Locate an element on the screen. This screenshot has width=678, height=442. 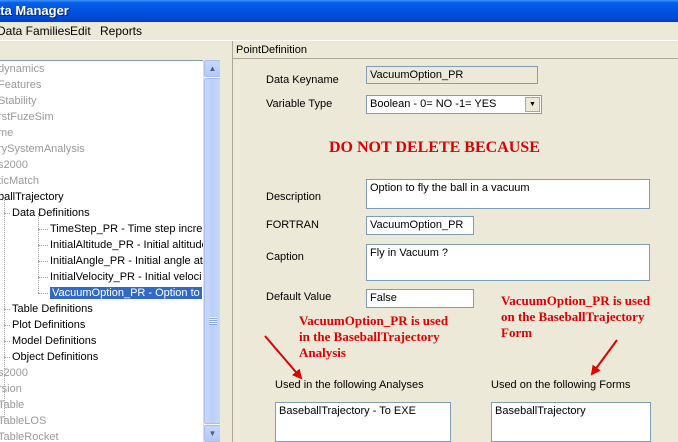
tree-item: VacuumOption_PR - Option to is located at coordinates (126, 293).